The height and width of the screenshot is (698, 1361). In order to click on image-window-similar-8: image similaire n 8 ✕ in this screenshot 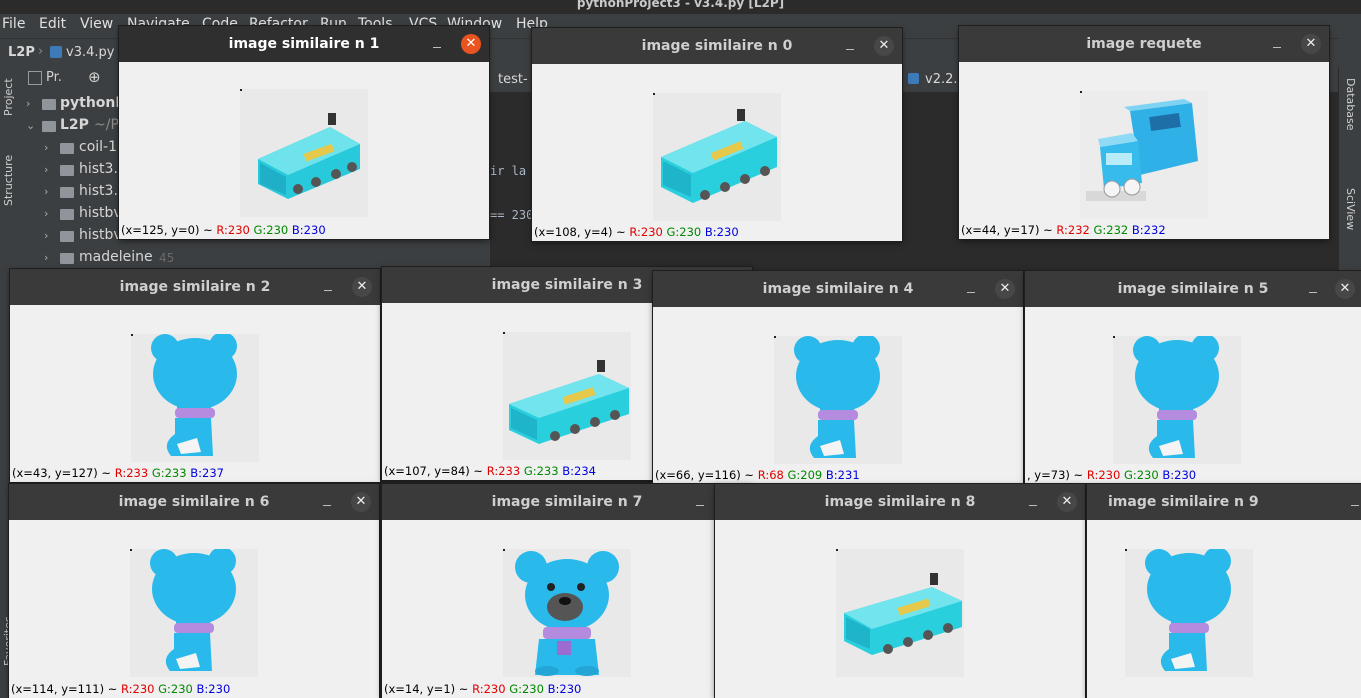, I will do `click(900, 591)`.